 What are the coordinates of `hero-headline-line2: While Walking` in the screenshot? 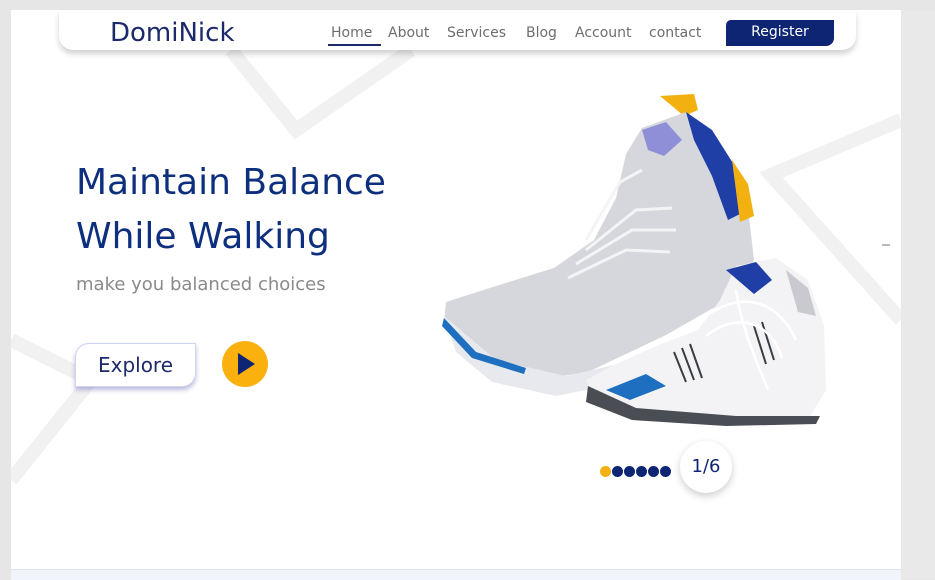 It's located at (203, 236).